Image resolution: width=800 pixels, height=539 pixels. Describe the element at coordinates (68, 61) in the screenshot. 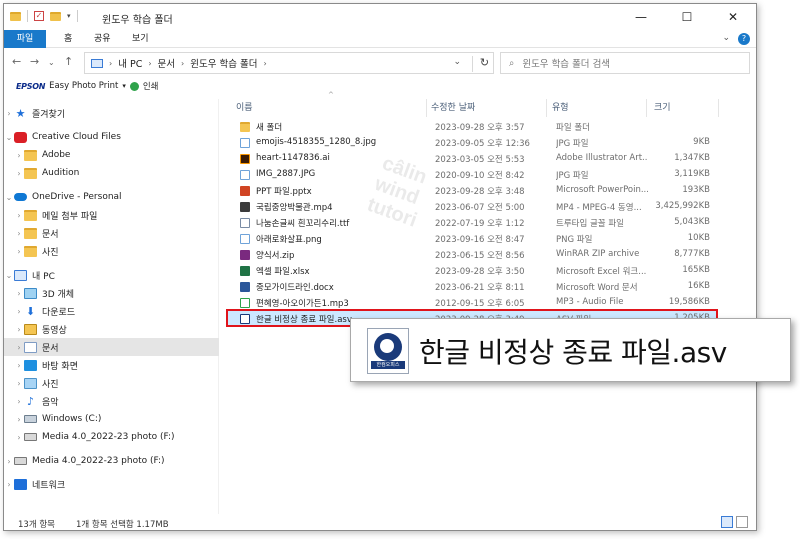

I see `up-icon: ↑` at that location.